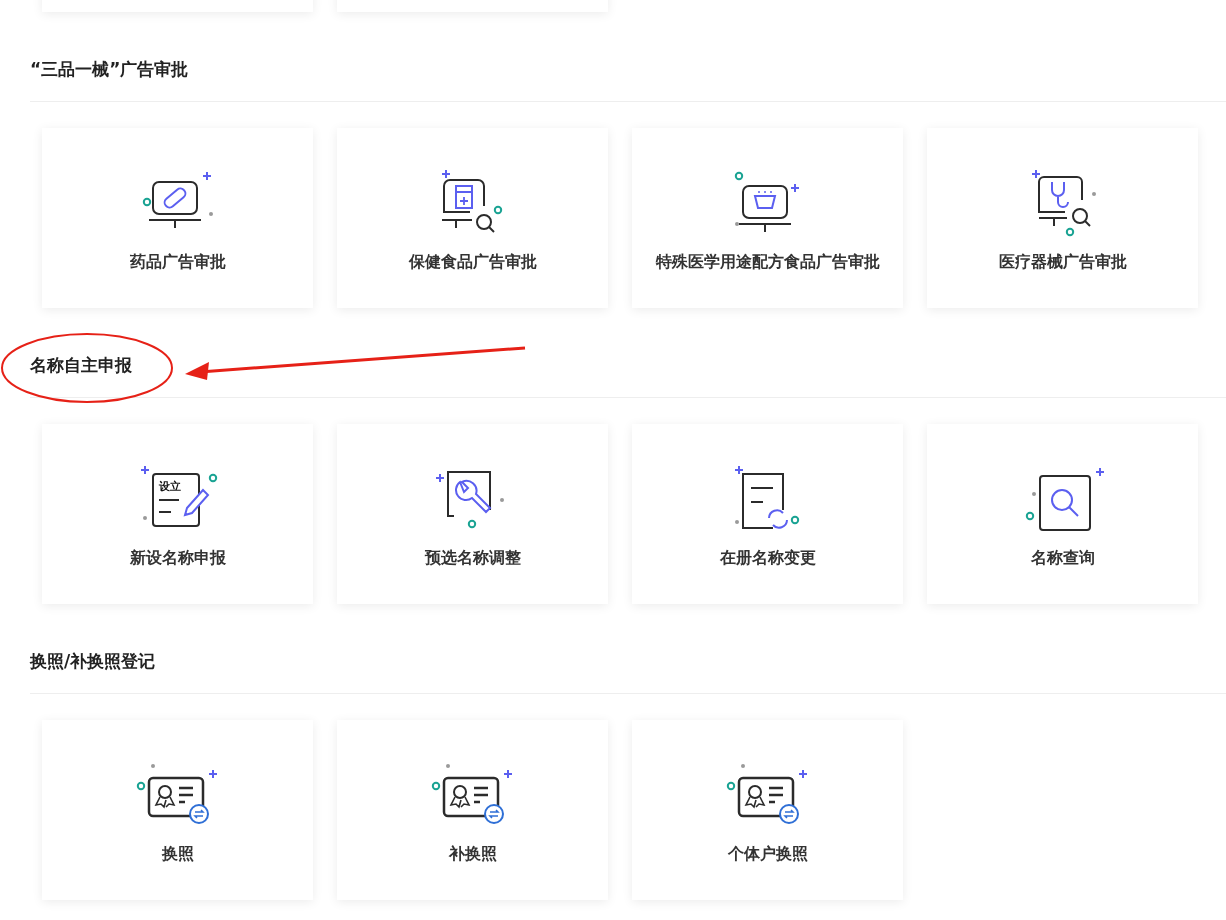 The width and height of the screenshot is (1226, 920). What do you see at coordinates (767, 262) in the screenshot?
I see `card-label: 特殊医学用途配方食品广告审批` at bounding box center [767, 262].